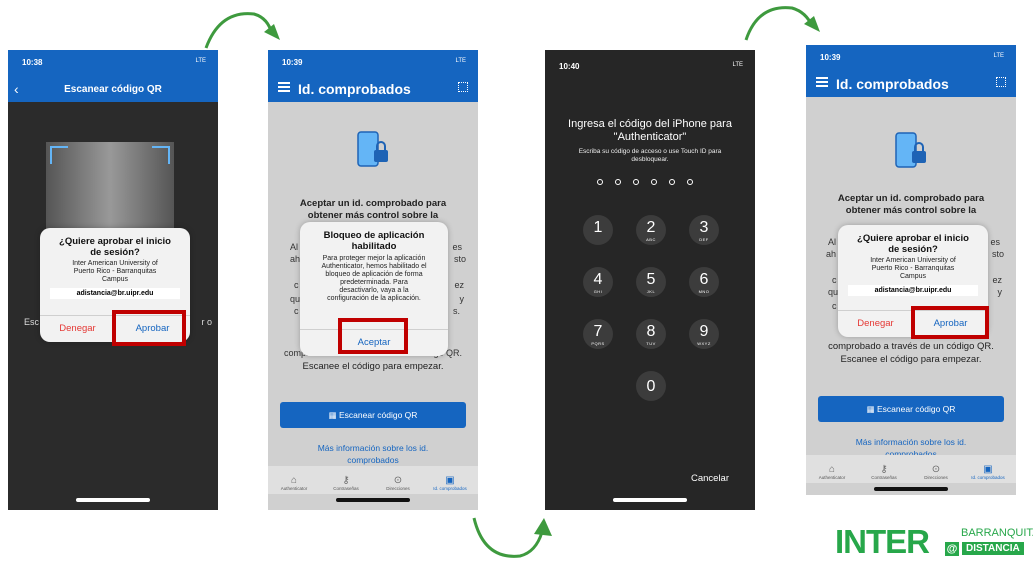  Describe the element at coordinates (206, 322) in the screenshot. I see `background-text-right: r o` at that location.